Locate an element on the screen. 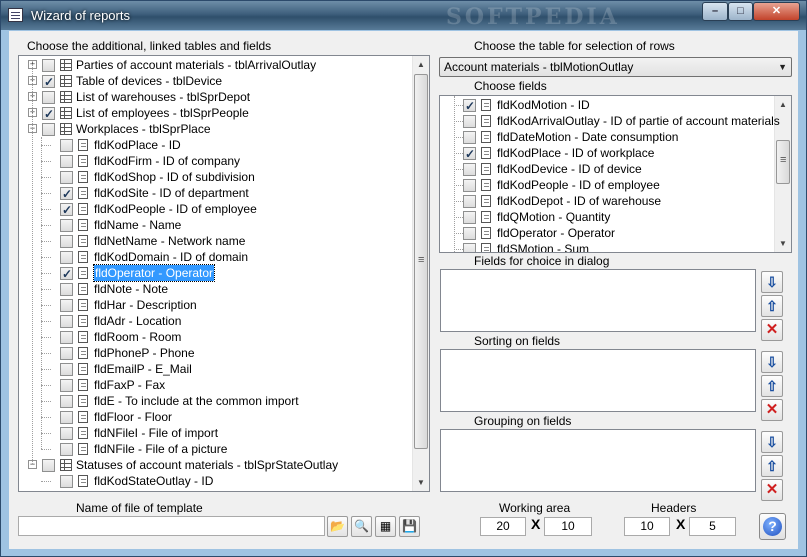 This screenshot has width=807, height=557. field-list-item: fldKodPeople - ID of employee is located at coordinates (606, 185).